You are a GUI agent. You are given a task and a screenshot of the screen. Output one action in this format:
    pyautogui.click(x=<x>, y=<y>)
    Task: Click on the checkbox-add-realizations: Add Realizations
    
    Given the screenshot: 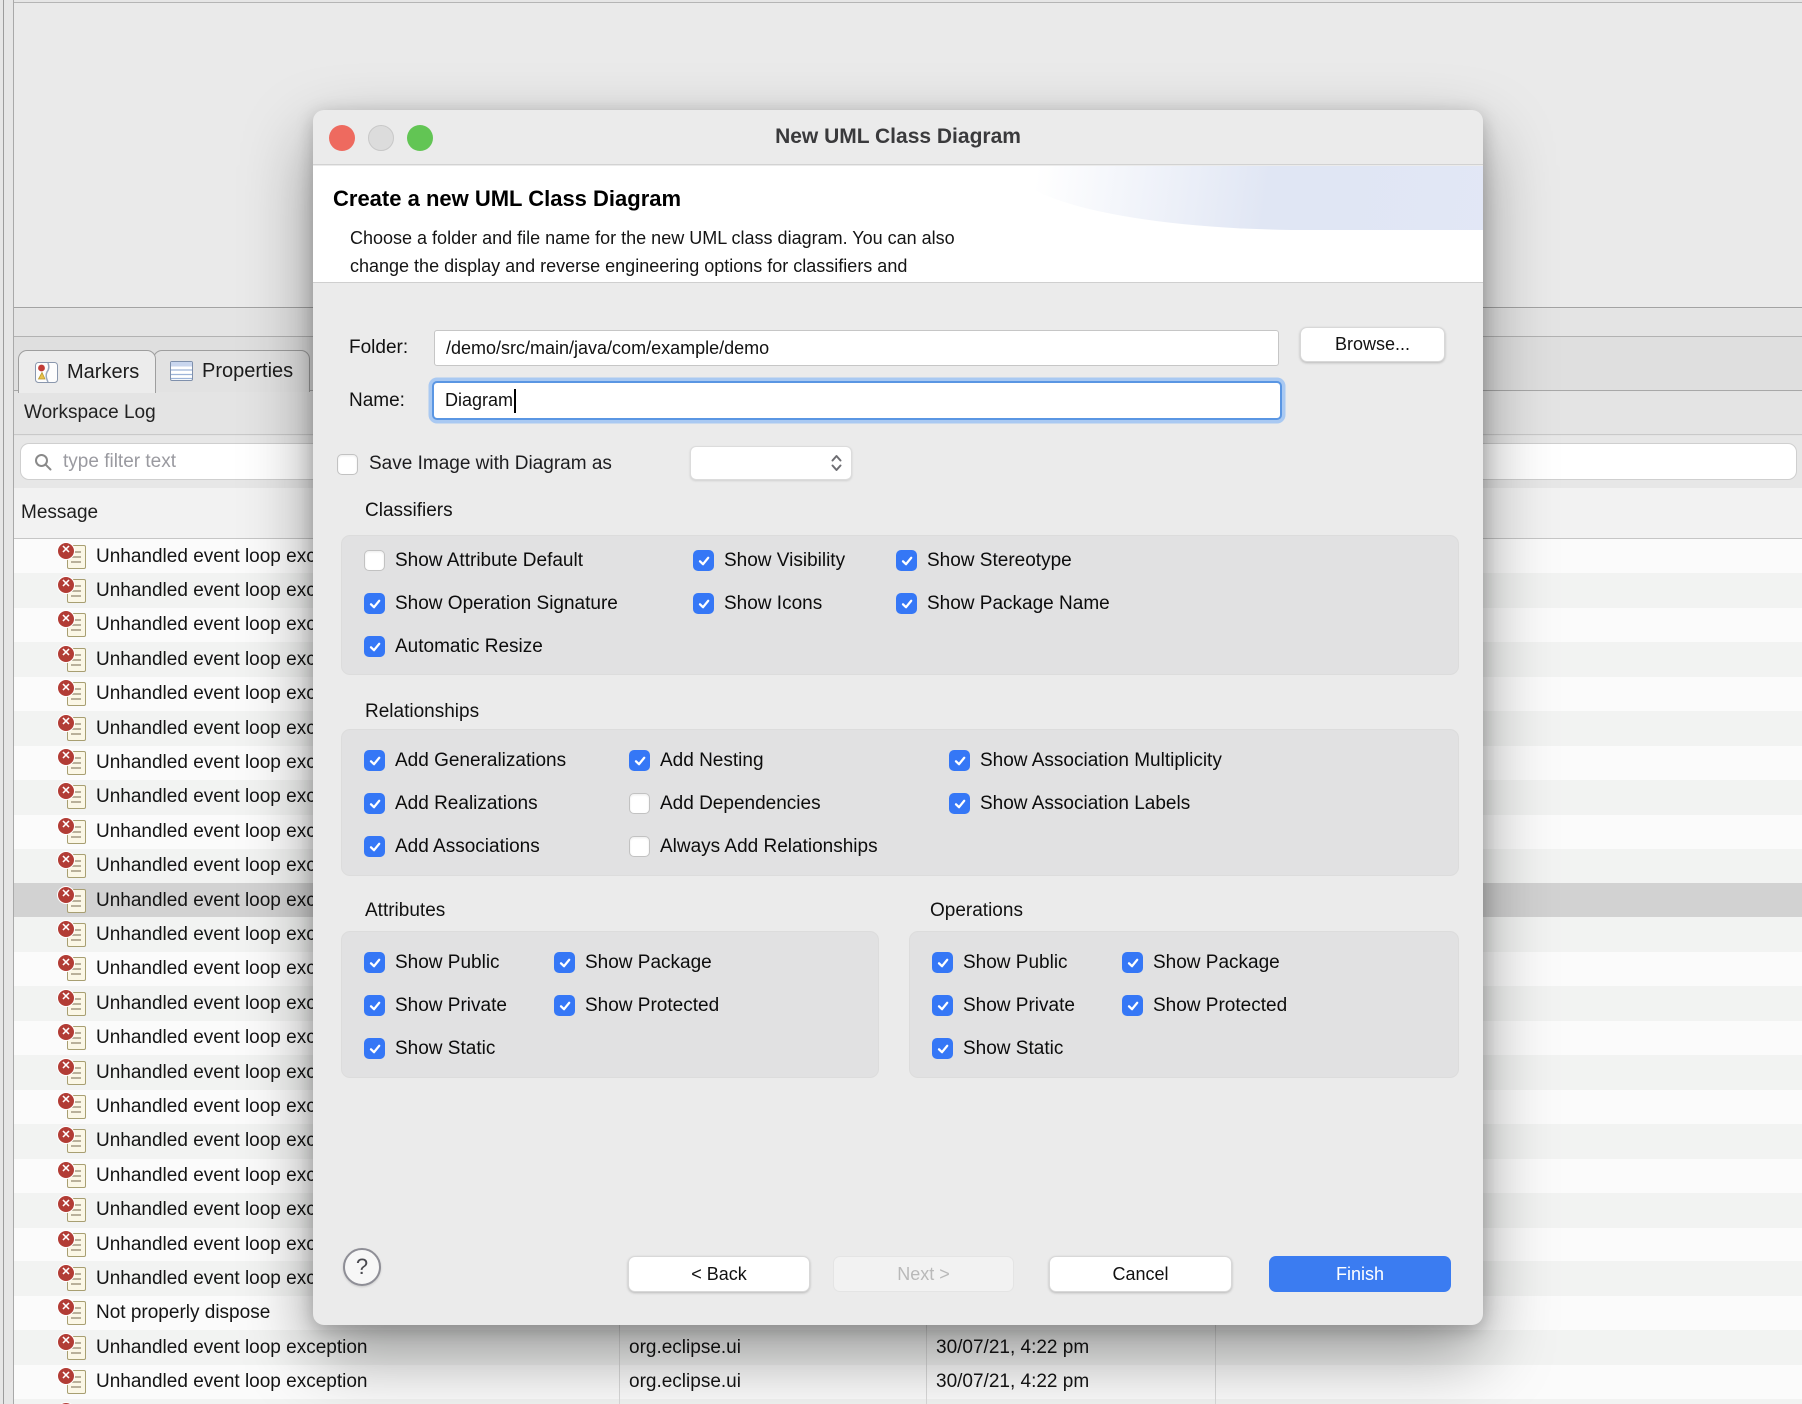 What is the action you would take?
    pyautogui.click(x=496, y=804)
    